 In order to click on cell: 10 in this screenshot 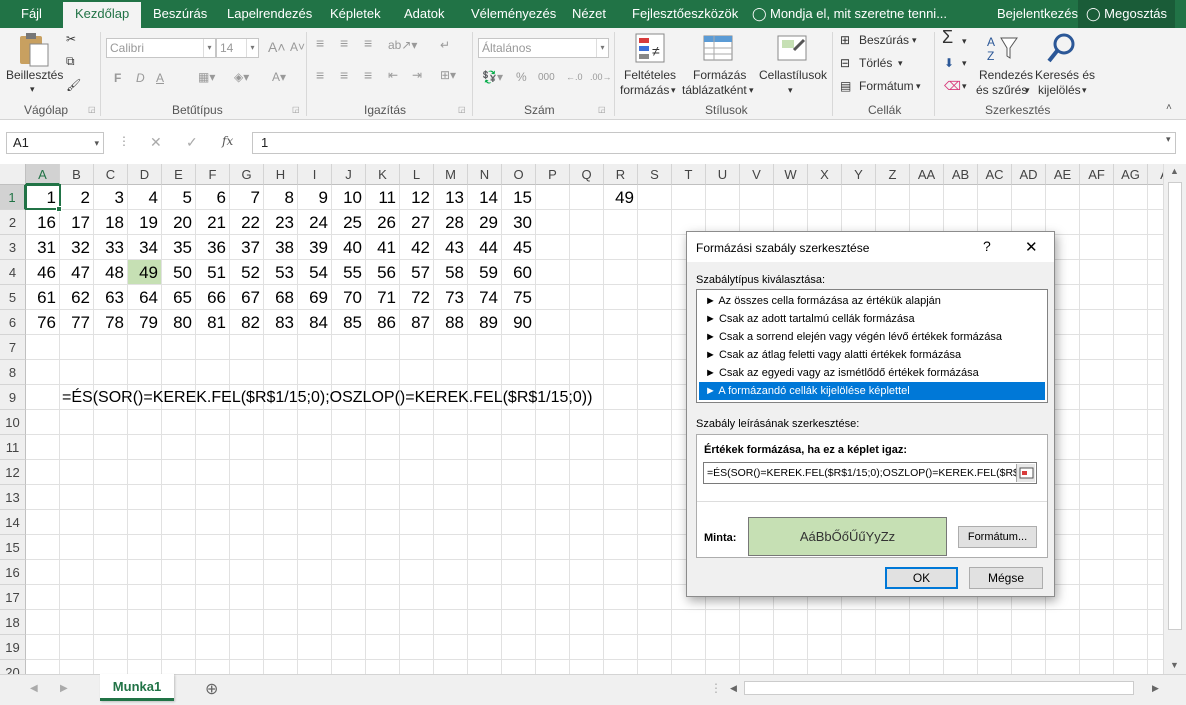, I will do `click(347, 197)`.